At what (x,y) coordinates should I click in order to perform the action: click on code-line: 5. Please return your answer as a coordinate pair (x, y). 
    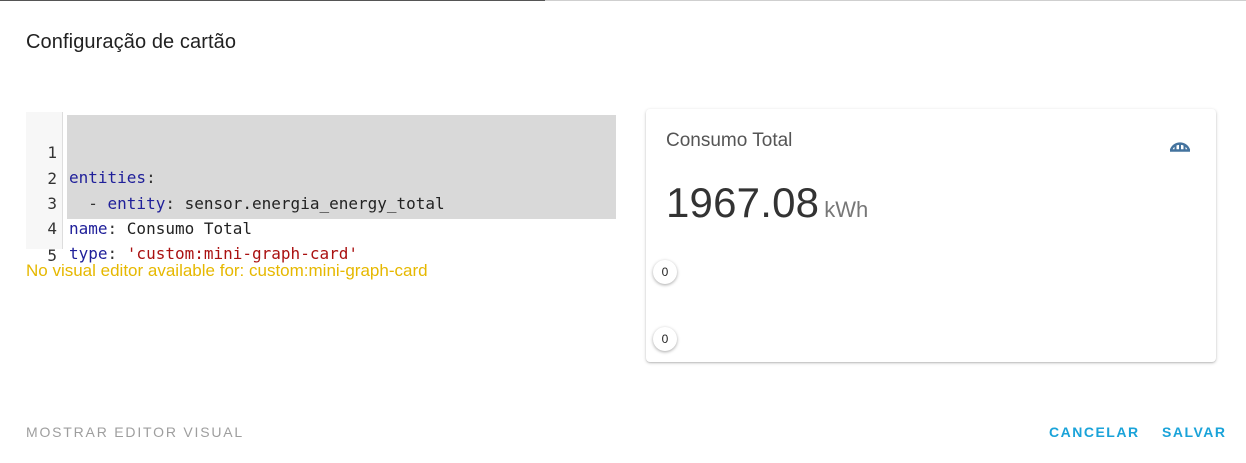
    Looking at the image, I should click on (321, 241).